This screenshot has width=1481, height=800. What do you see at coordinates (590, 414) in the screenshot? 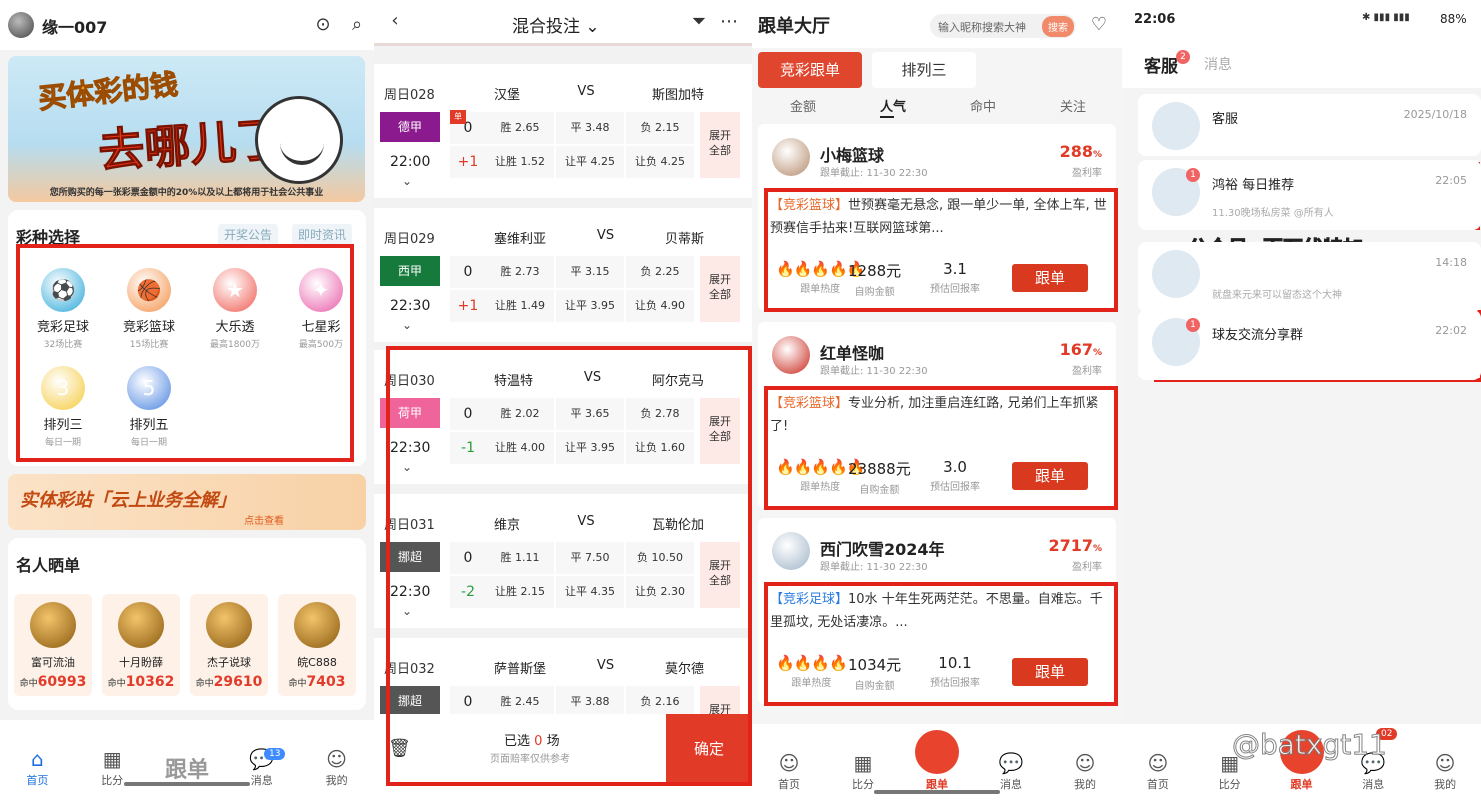
I see `odds-cell: 平 3.65` at bounding box center [590, 414].